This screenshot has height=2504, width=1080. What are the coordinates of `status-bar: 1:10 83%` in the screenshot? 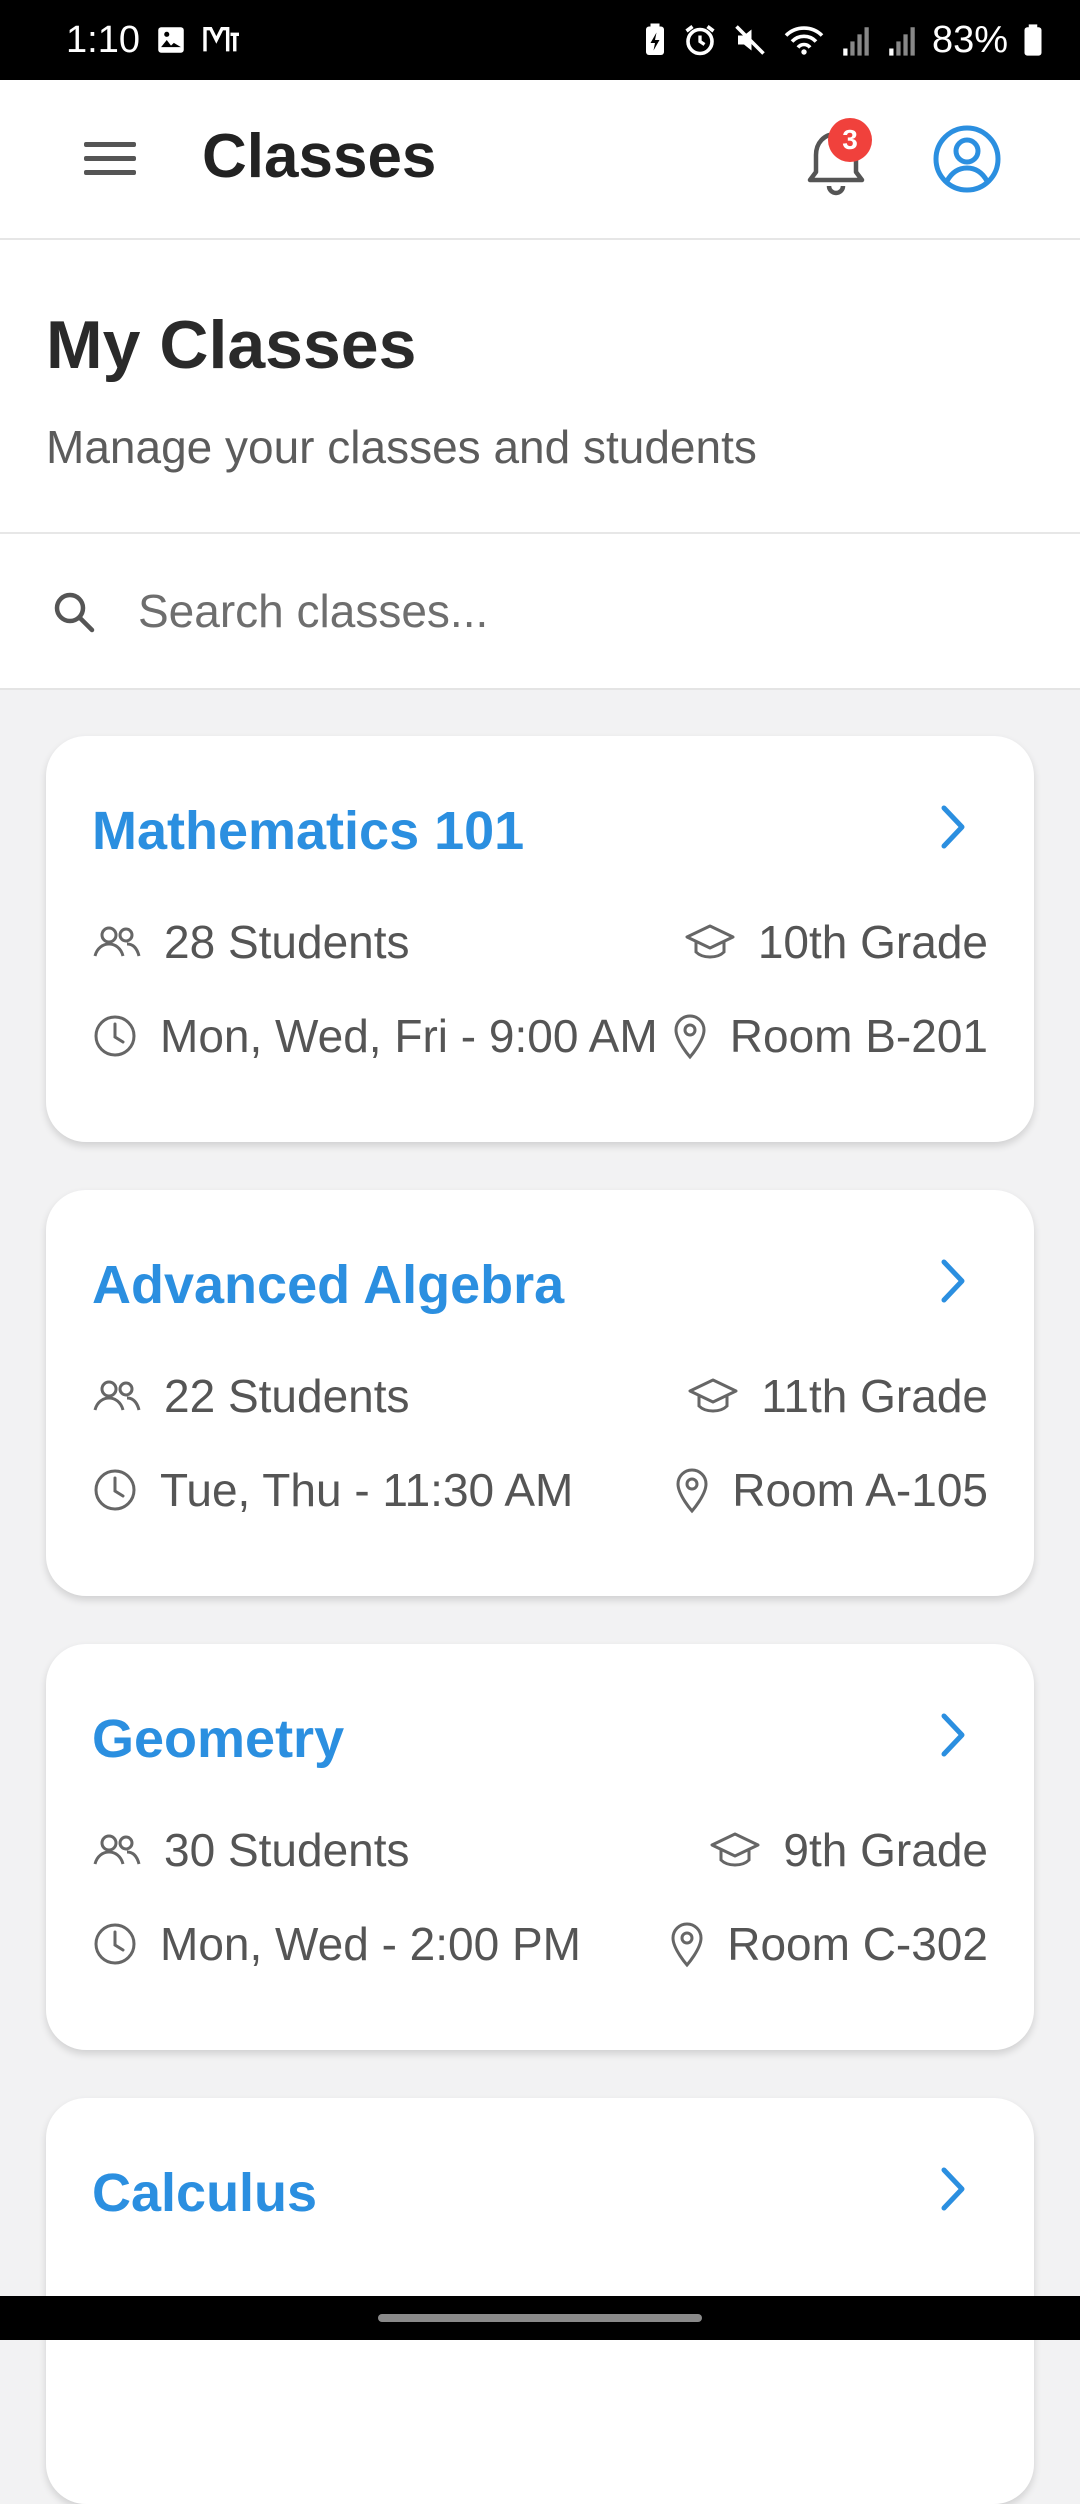 It's located at (540, 40).